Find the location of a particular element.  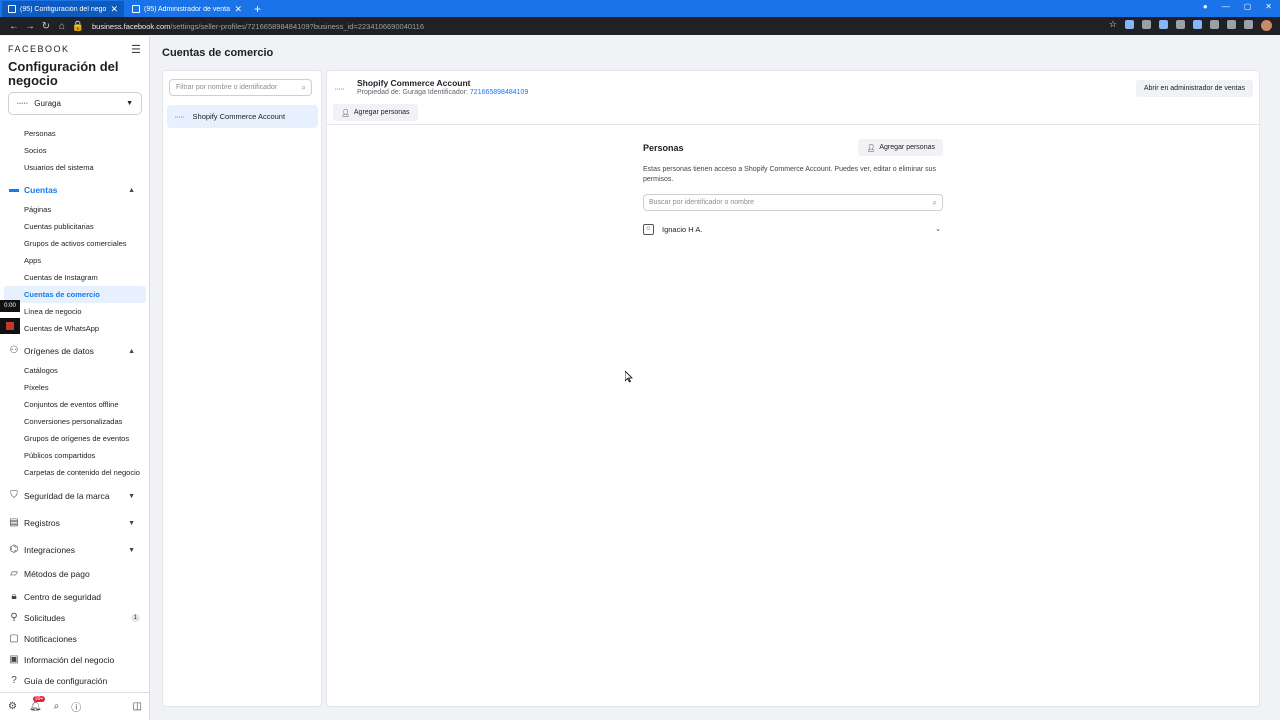

sidebar-item-grupos-activos: Grupos de activos comerciales is located at coordinates (75, 243).